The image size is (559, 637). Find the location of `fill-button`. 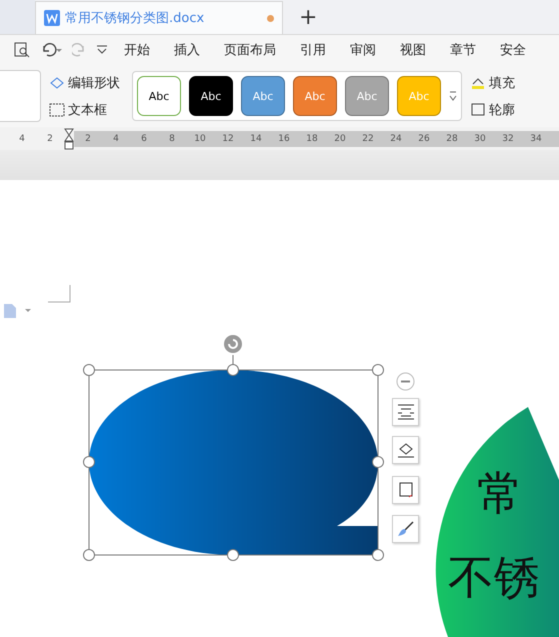

fill-button is located at coordinates (405, 450).